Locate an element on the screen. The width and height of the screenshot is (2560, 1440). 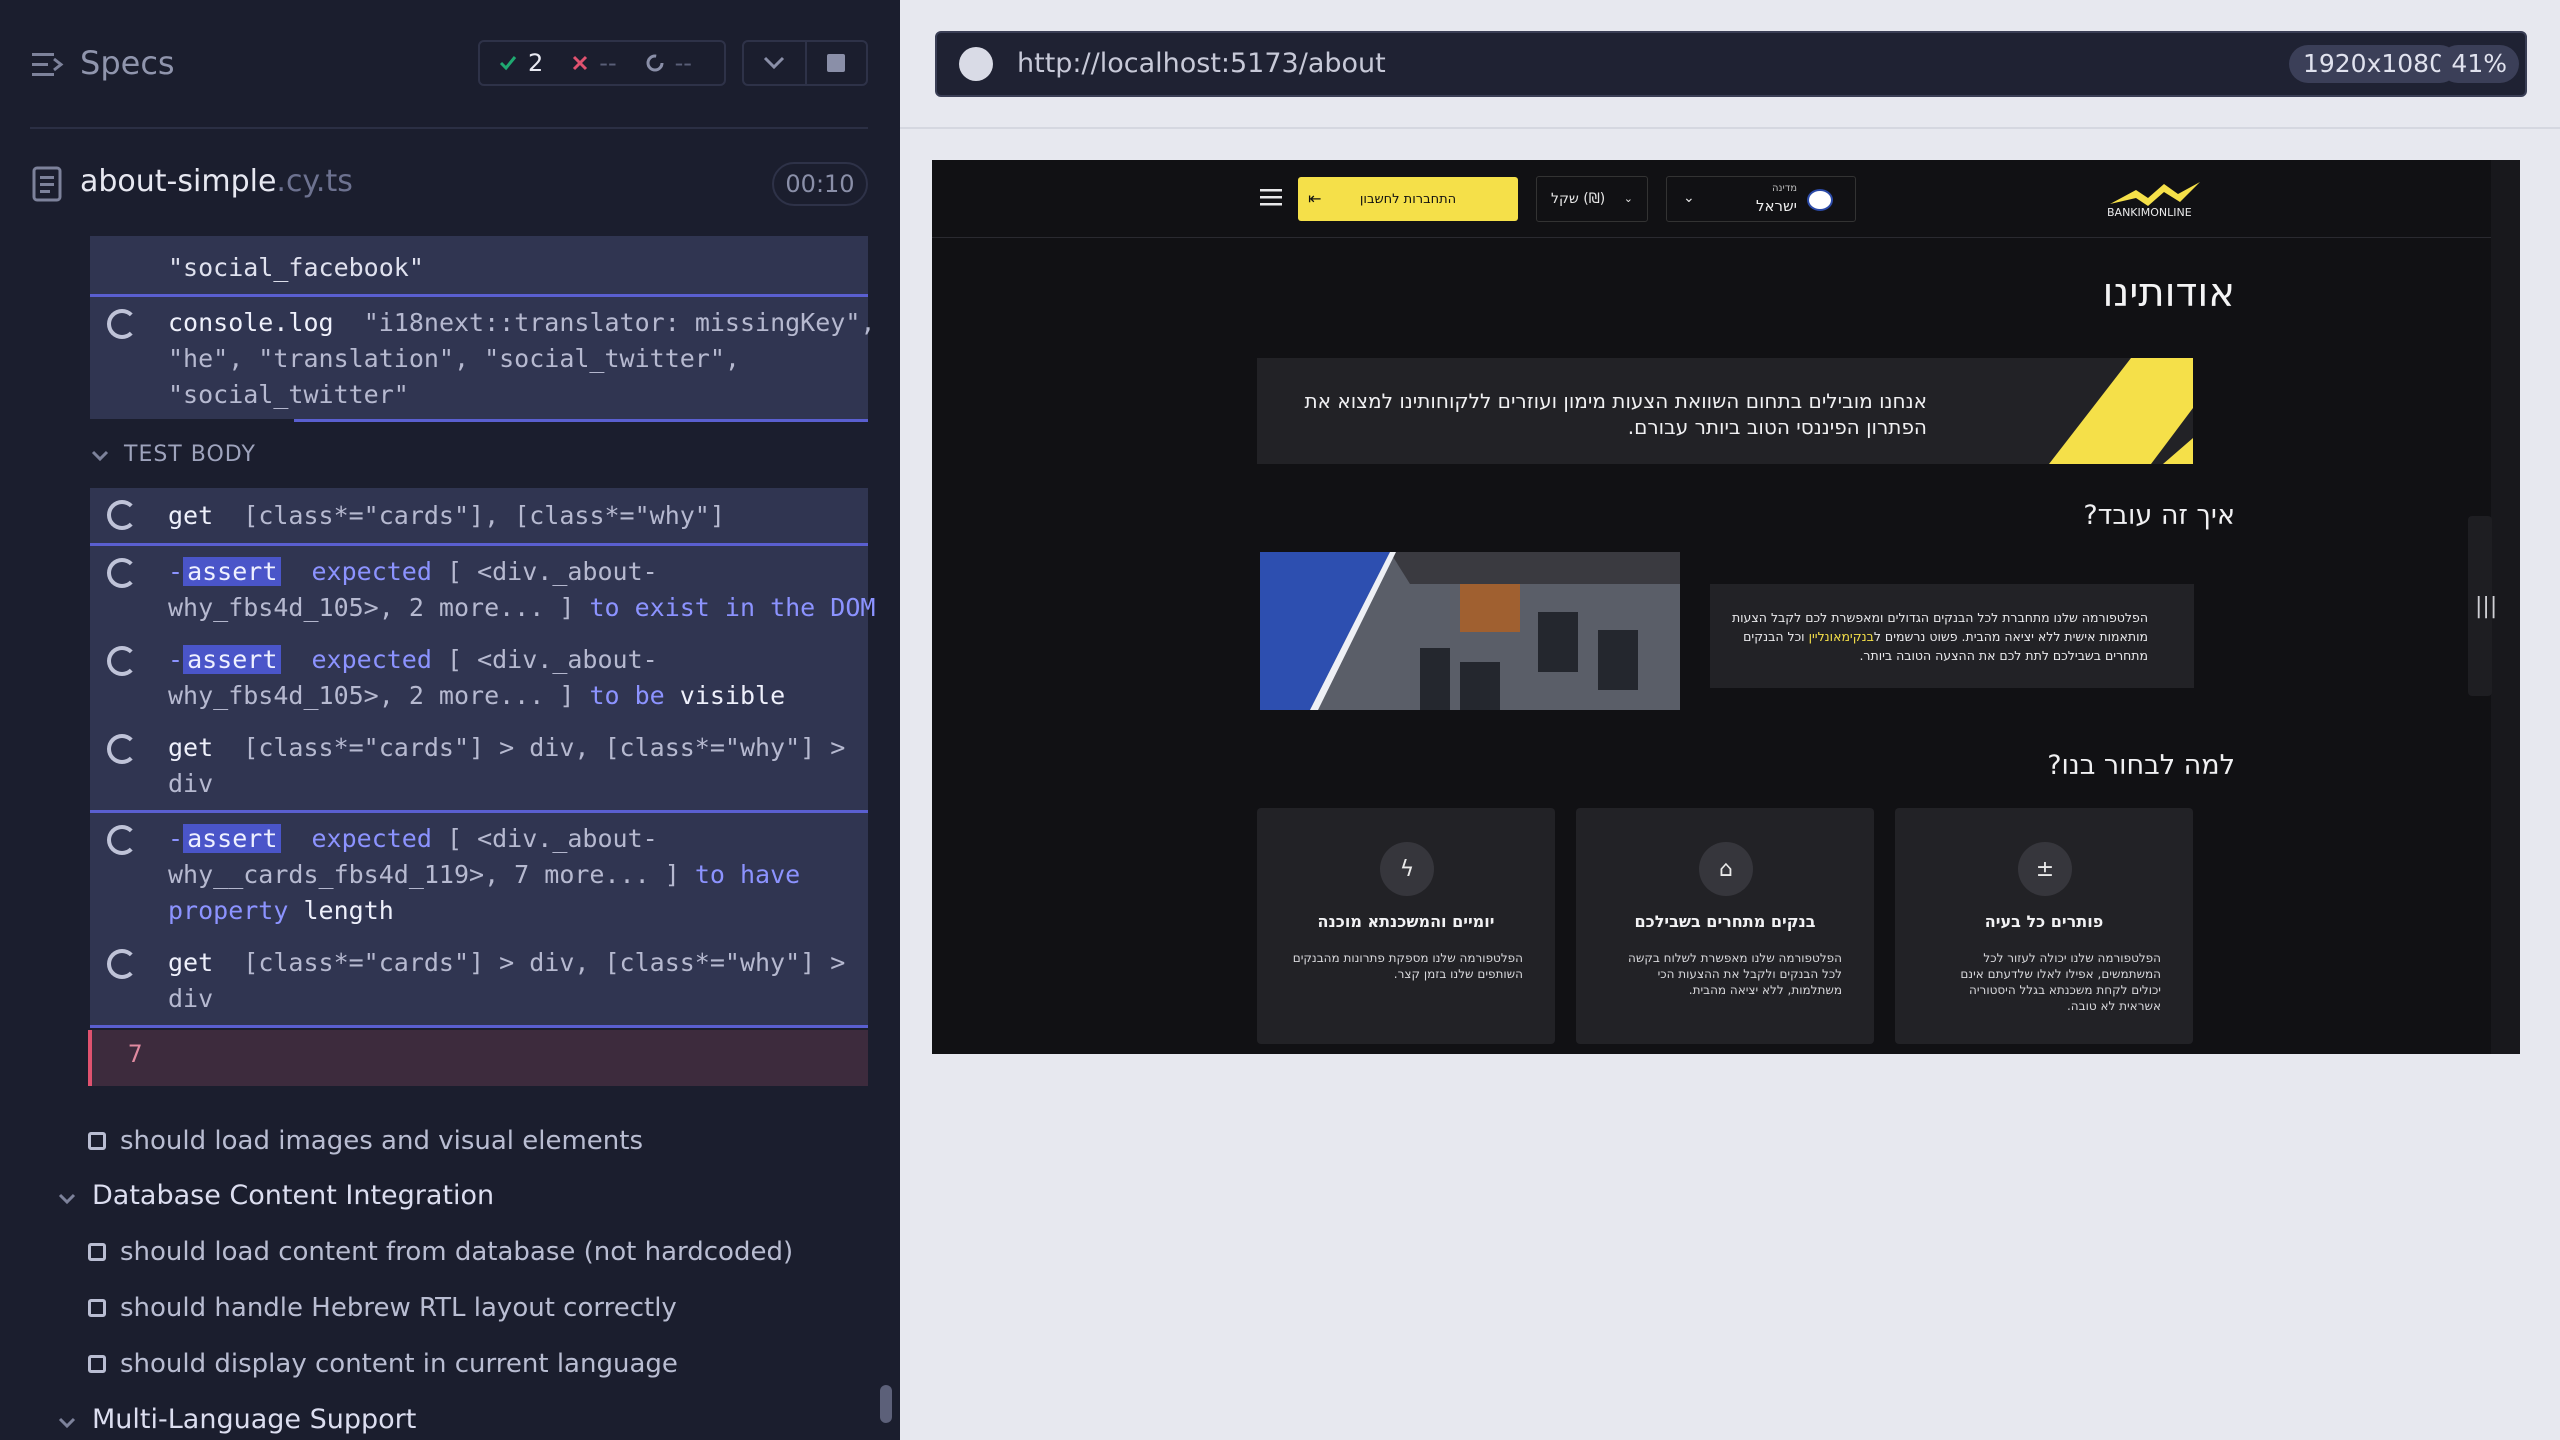
spec-extension: .cy.ts is located at coordinates (314, 181).